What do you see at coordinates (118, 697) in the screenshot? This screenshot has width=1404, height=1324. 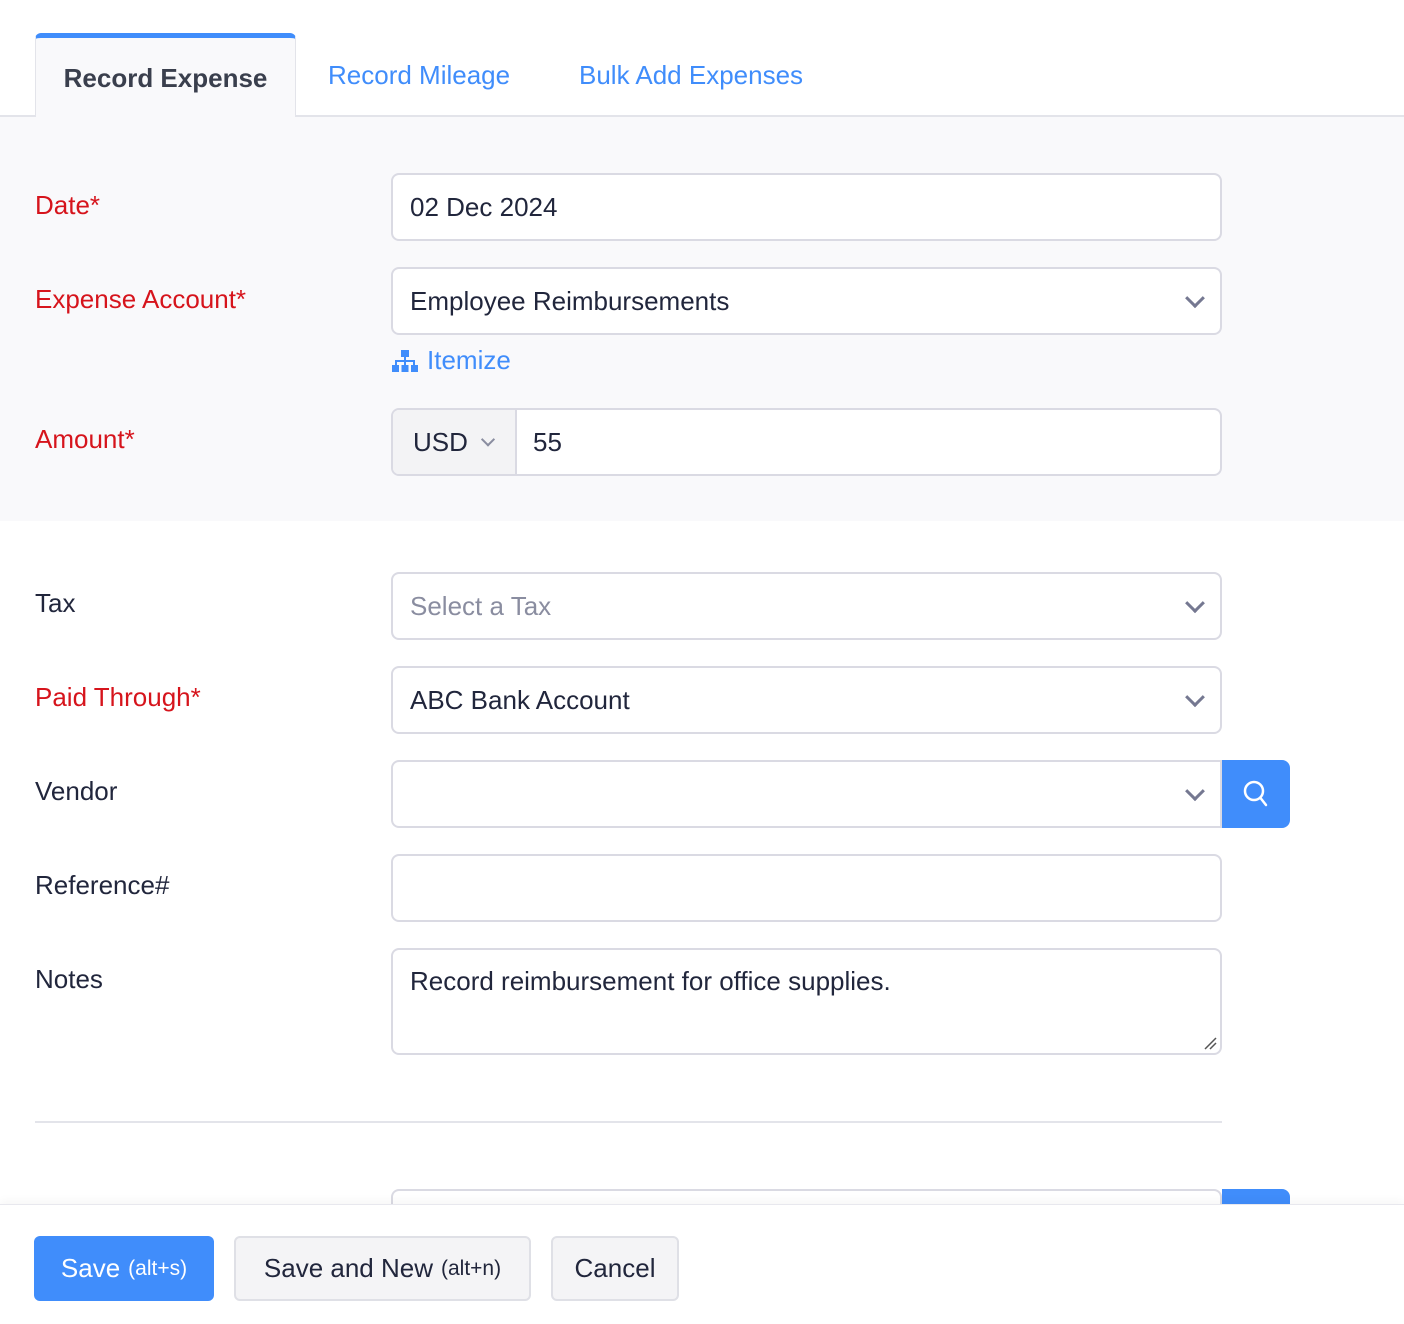 I see `paid-through-label: Paid Through*` at bounding box center [118, 697].